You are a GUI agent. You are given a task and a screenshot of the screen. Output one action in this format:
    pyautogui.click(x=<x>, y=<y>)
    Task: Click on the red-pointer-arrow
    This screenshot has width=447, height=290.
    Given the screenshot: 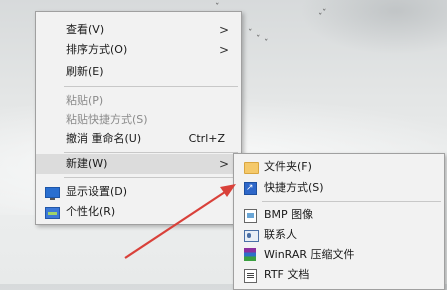 What is the action you would take?
    pyautogui.click(x=180, y=221)
    